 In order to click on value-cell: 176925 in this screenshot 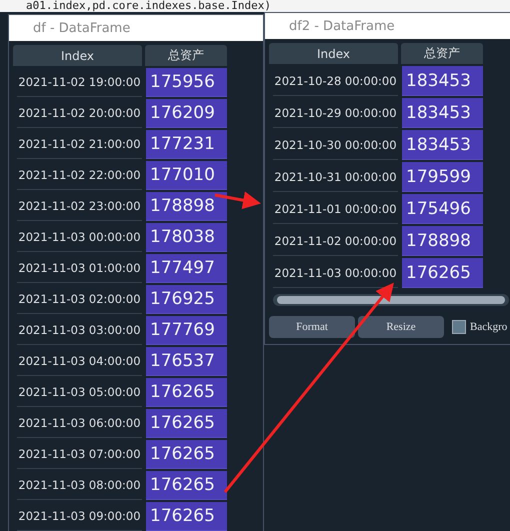, I will do `click(186, 299)`.